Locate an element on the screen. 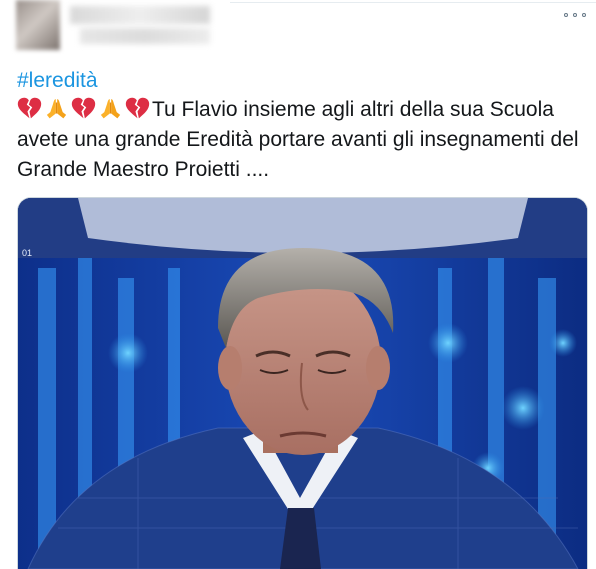 The image size is (596, 569). author-name-redacted is located at coordinates (140, 15).